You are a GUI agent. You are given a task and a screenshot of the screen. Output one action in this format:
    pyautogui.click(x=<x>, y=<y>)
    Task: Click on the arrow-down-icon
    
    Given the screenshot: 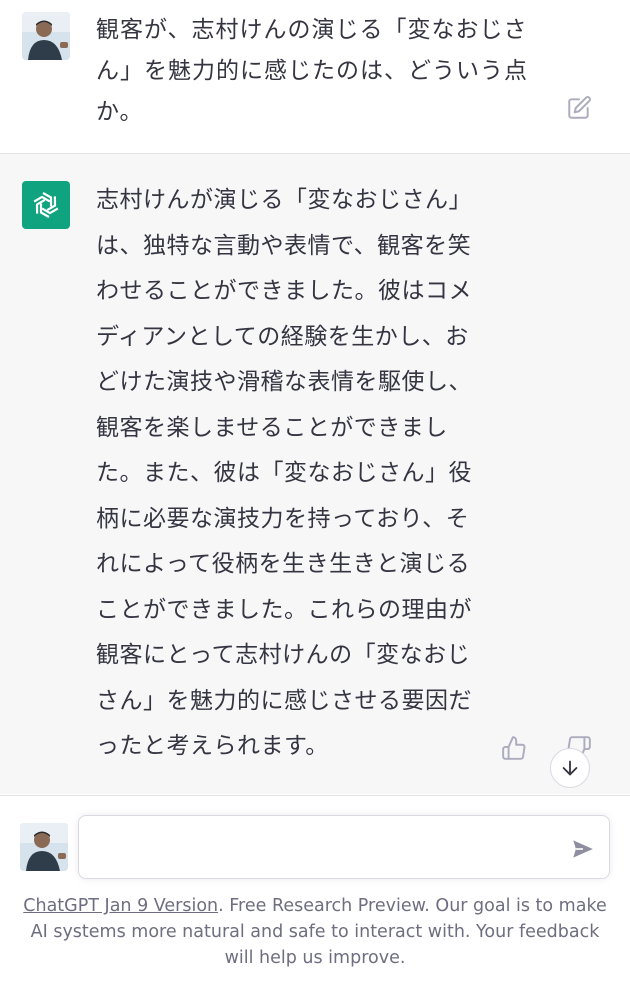 What is the action you would take?
    pyautogui.click(x=570, y=768)
    